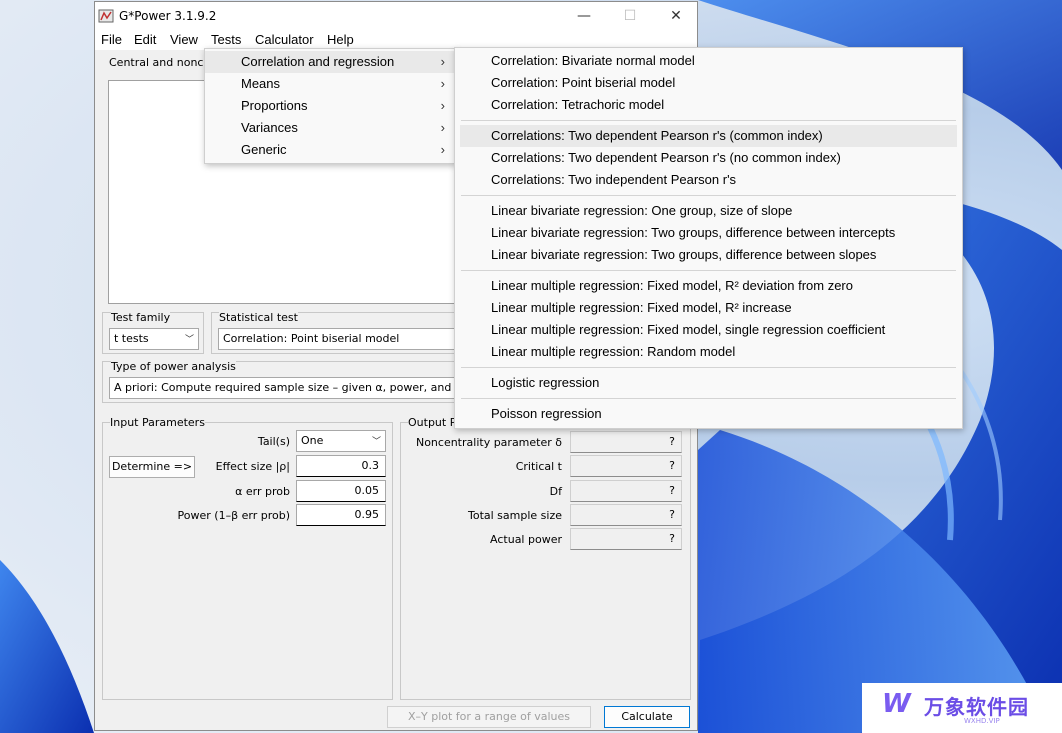 The image size is (1062, 733). Describe the element at coordinates (583, 82) in the screenshot. I see `submenu-item-label: Correlation: Point biserial model` at that location.